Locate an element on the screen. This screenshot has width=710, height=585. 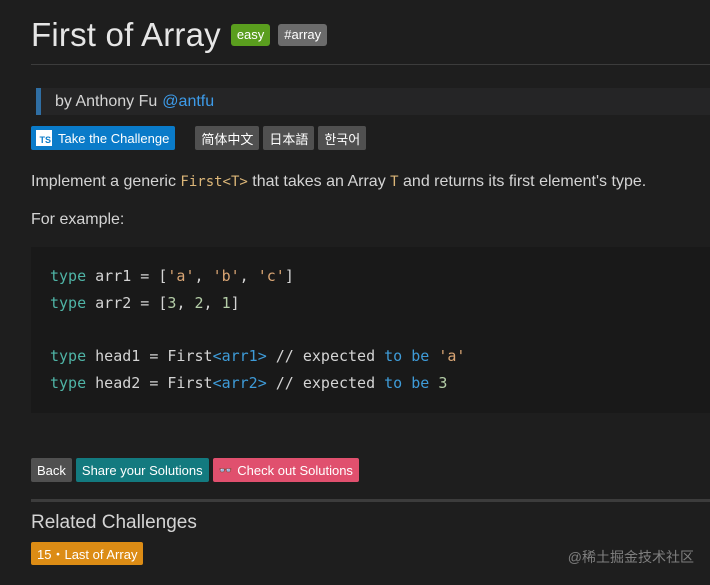
related-challenge-last-of-array: 15・Last of Array is located at coordinates (87, 553).